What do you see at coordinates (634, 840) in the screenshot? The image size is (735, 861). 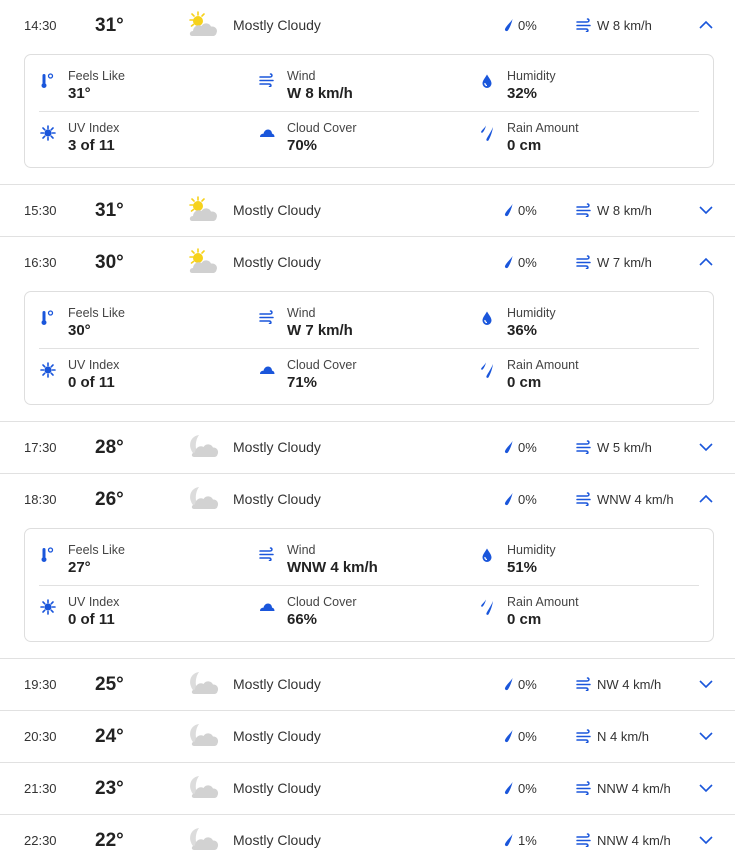 I see `wind-speed: NNW 4 km/h` at bounding box center [634, 840].